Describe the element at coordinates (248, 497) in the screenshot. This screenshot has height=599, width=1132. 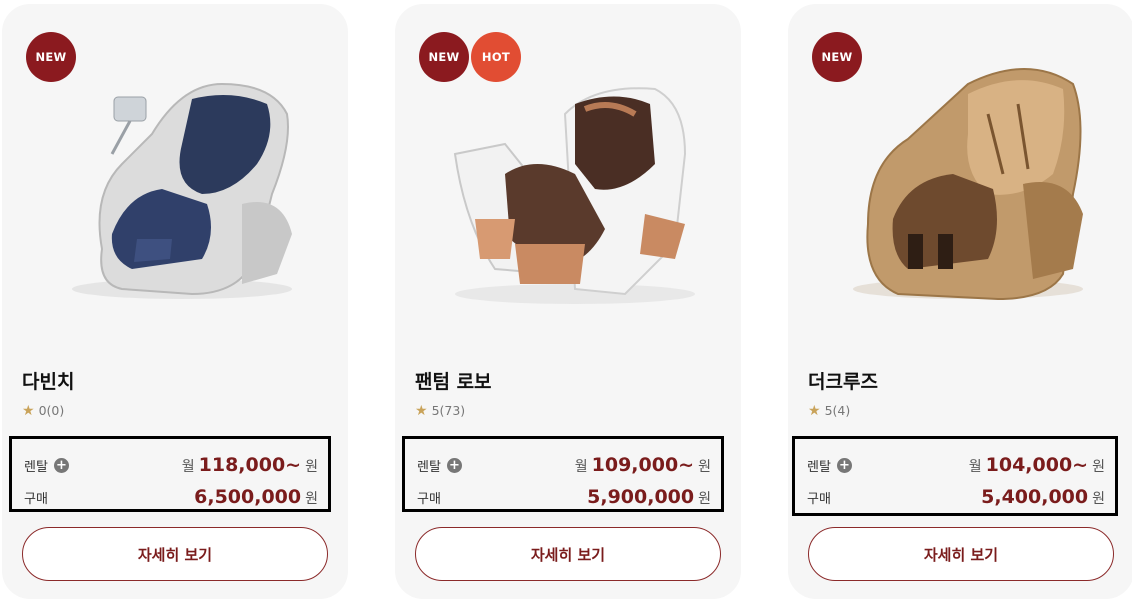
I see `buy-amount: 6,500,000` at that location.